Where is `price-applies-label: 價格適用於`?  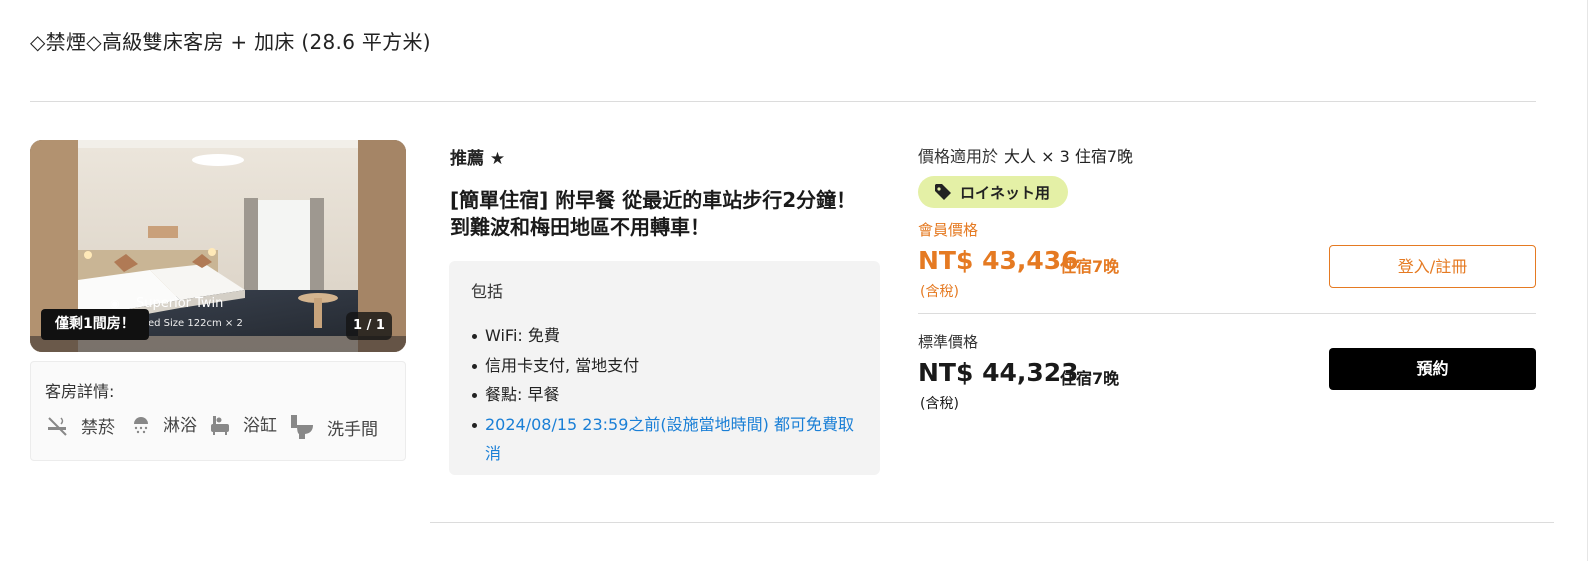 price-applies-label: 價格適用於 is located at coordinates (958, 156).